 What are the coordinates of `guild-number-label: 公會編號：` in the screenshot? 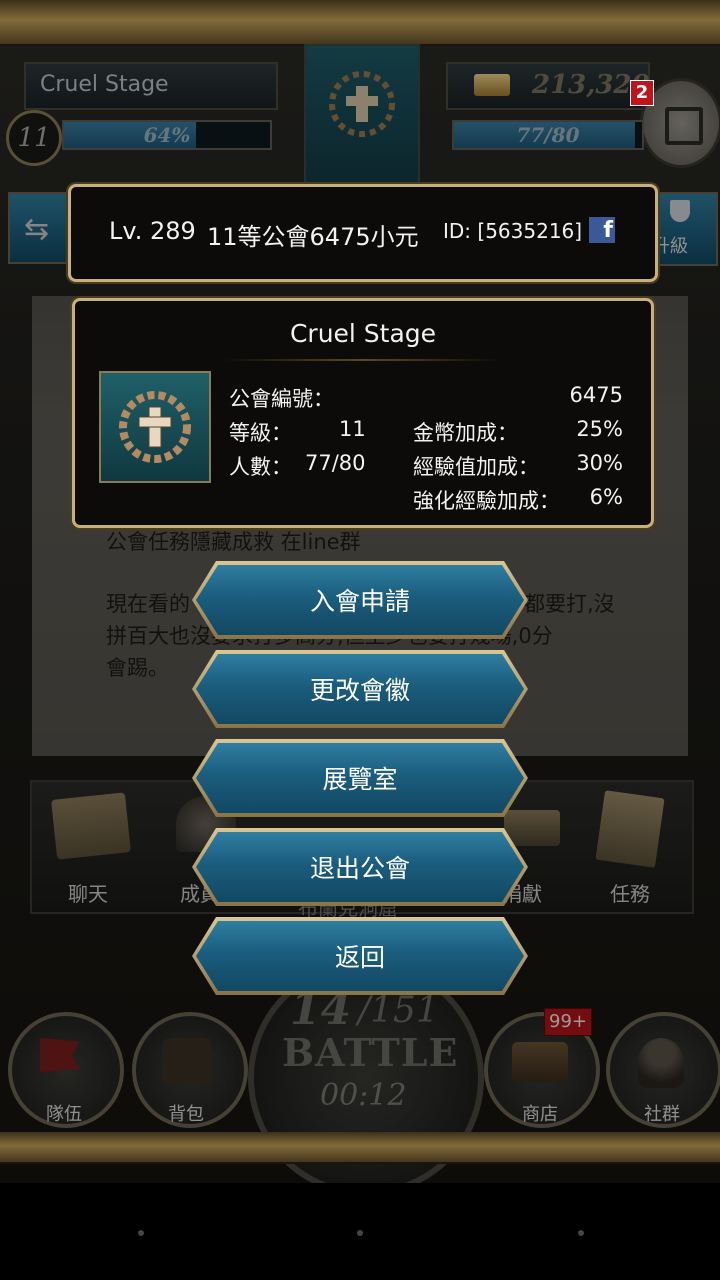 It's located at (281, 399).